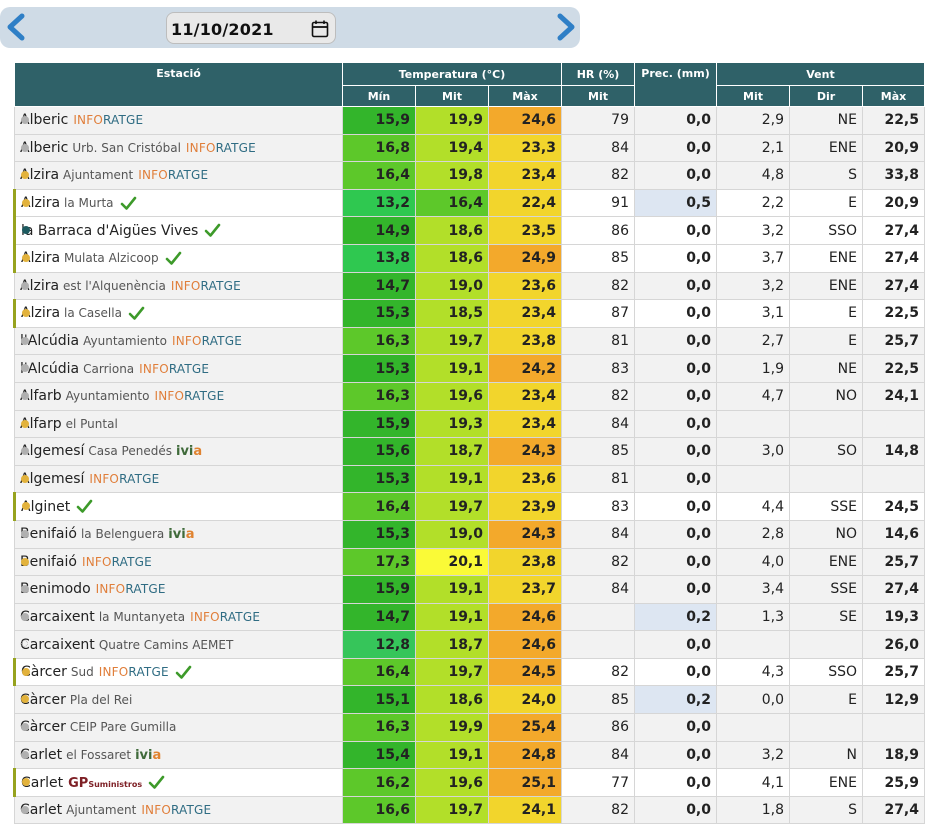 This screenshot has height=826, width=945. Describe the element at coordinates (598, 148) in the screenshot. I see `hr-value: 84` at that location.